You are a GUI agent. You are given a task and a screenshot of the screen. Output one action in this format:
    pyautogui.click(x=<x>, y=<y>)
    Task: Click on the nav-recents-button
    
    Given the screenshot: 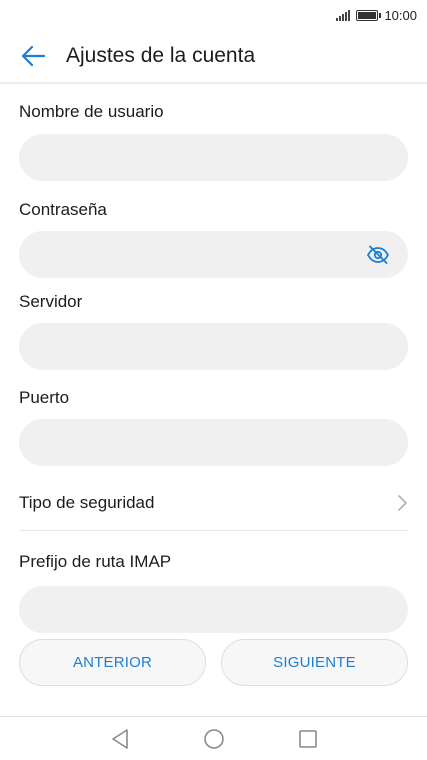 What is the action you would take?
    pyautogui.click(x=308, y=739)
    